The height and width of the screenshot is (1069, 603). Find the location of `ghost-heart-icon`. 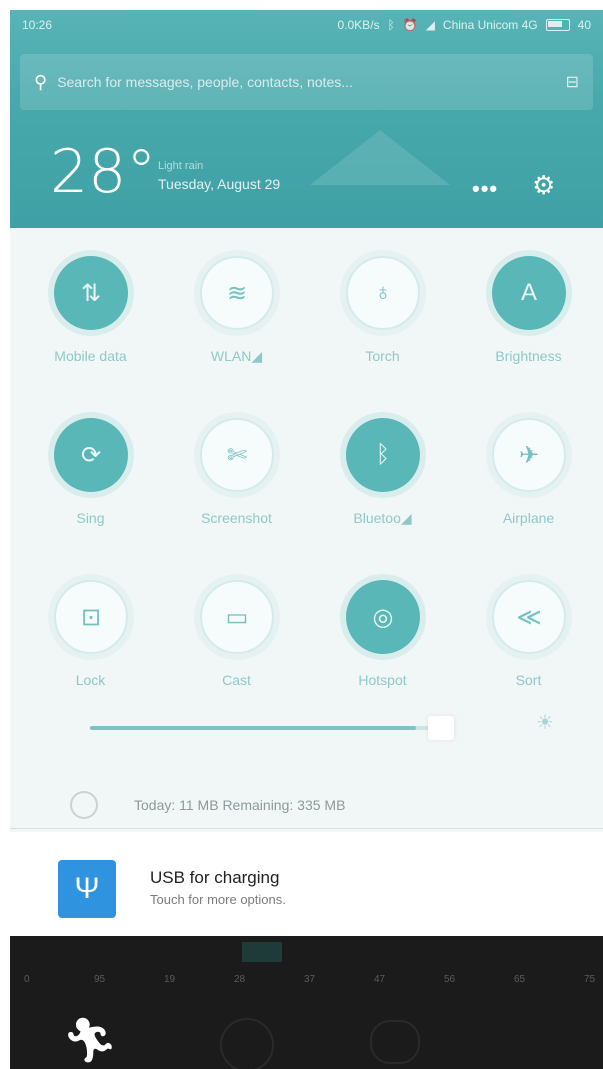

ghost-heart-icon is located at coordinates (395, 1042).